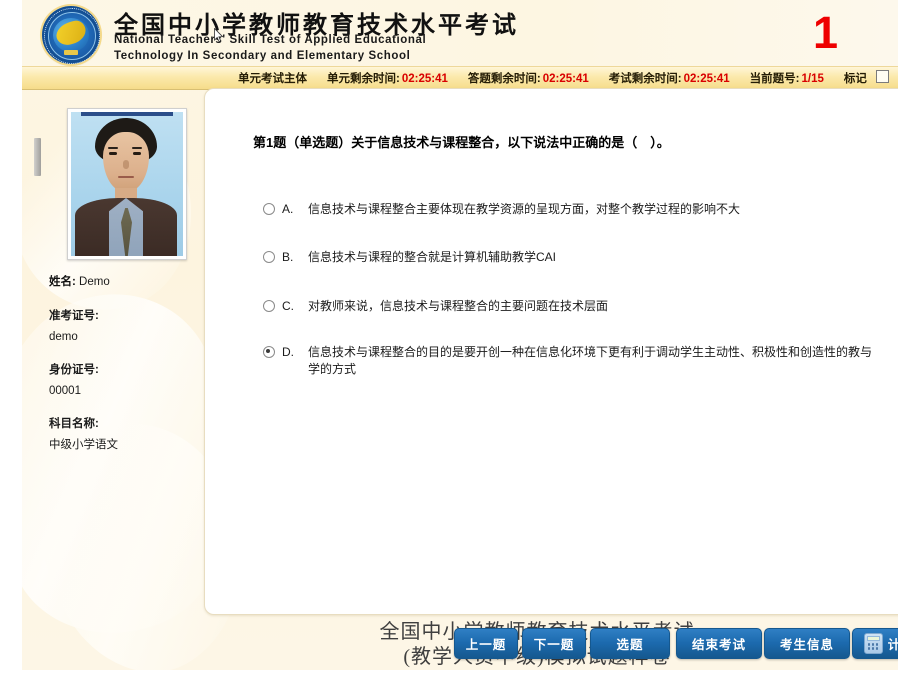  I want to click on status-unit-time: 单元剩余时间: 02:25:41, so click(387, 79).